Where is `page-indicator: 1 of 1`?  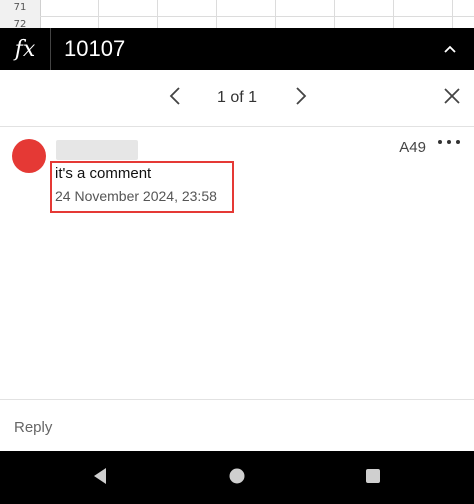
page-indicator: 1 of 1 is located at coordinates (237, 97).